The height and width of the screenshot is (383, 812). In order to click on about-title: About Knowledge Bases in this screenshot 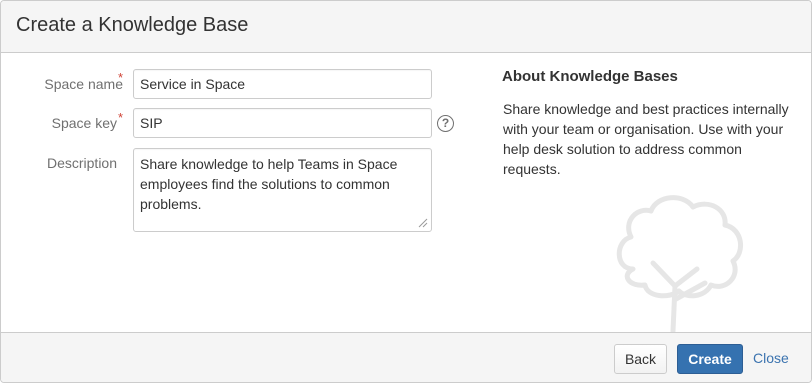, I will do `click(590, 76)`.